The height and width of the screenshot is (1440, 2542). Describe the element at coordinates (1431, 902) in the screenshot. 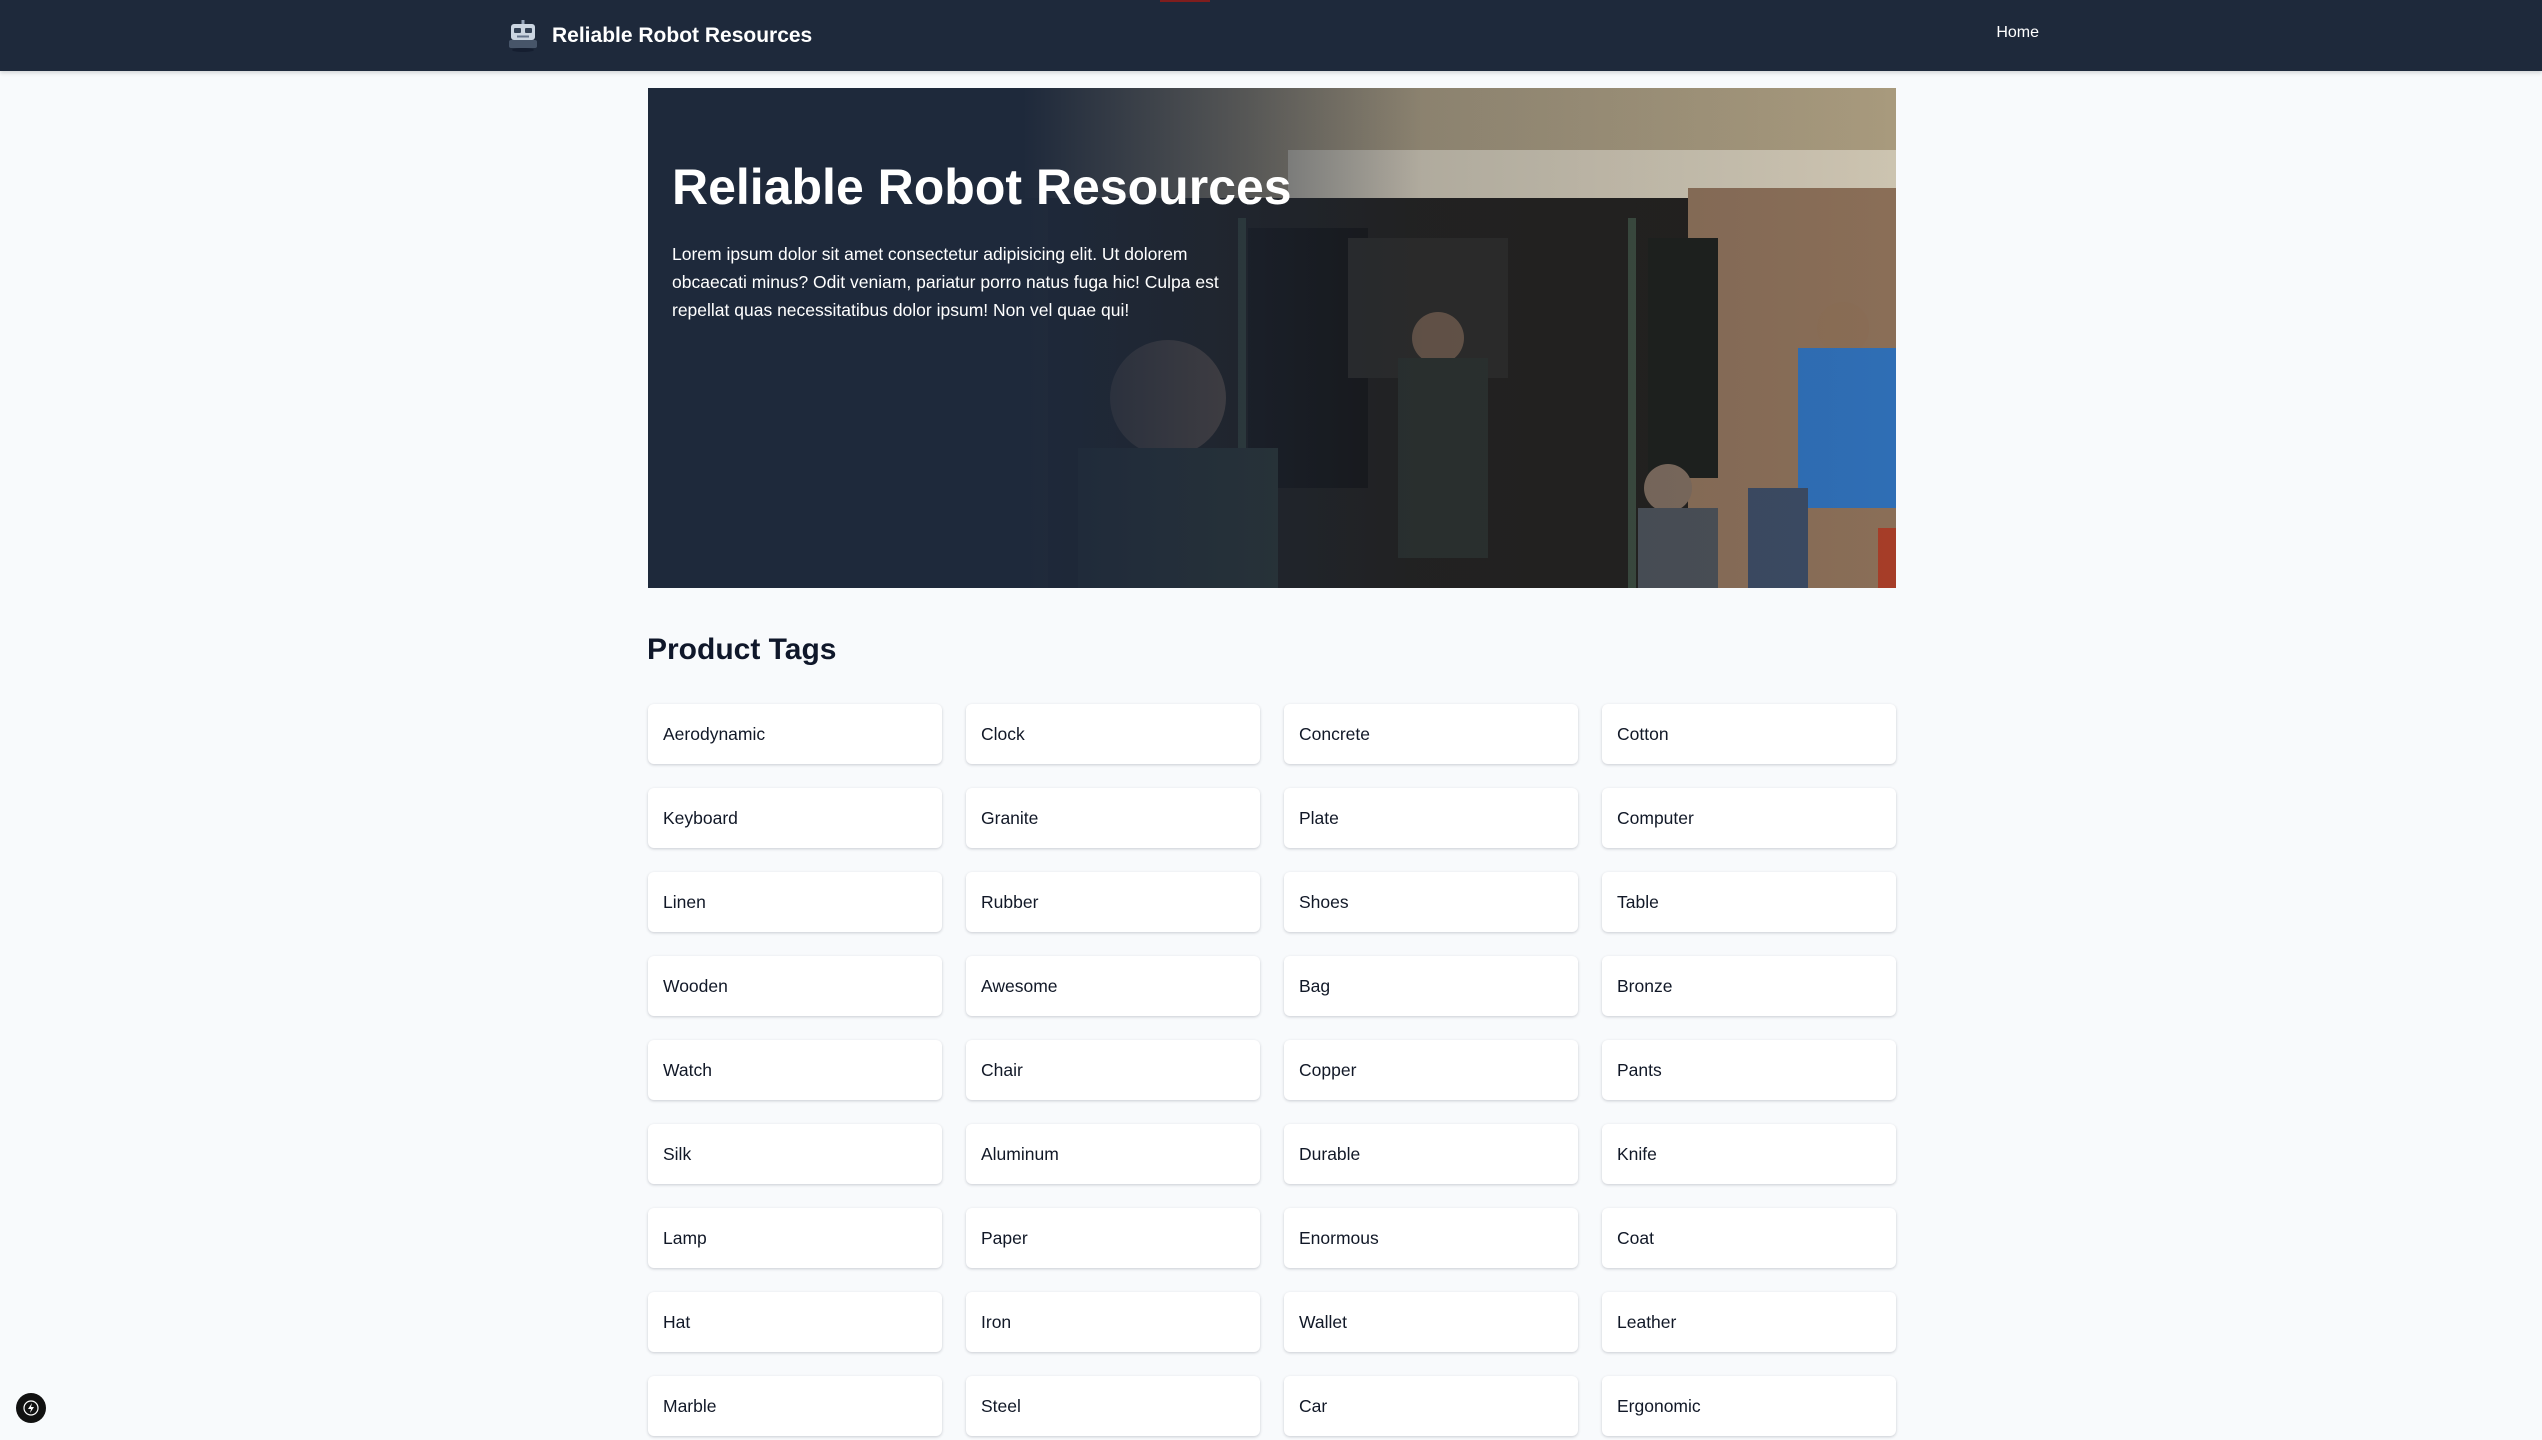

I see `tag-card: Shoes` at that location.